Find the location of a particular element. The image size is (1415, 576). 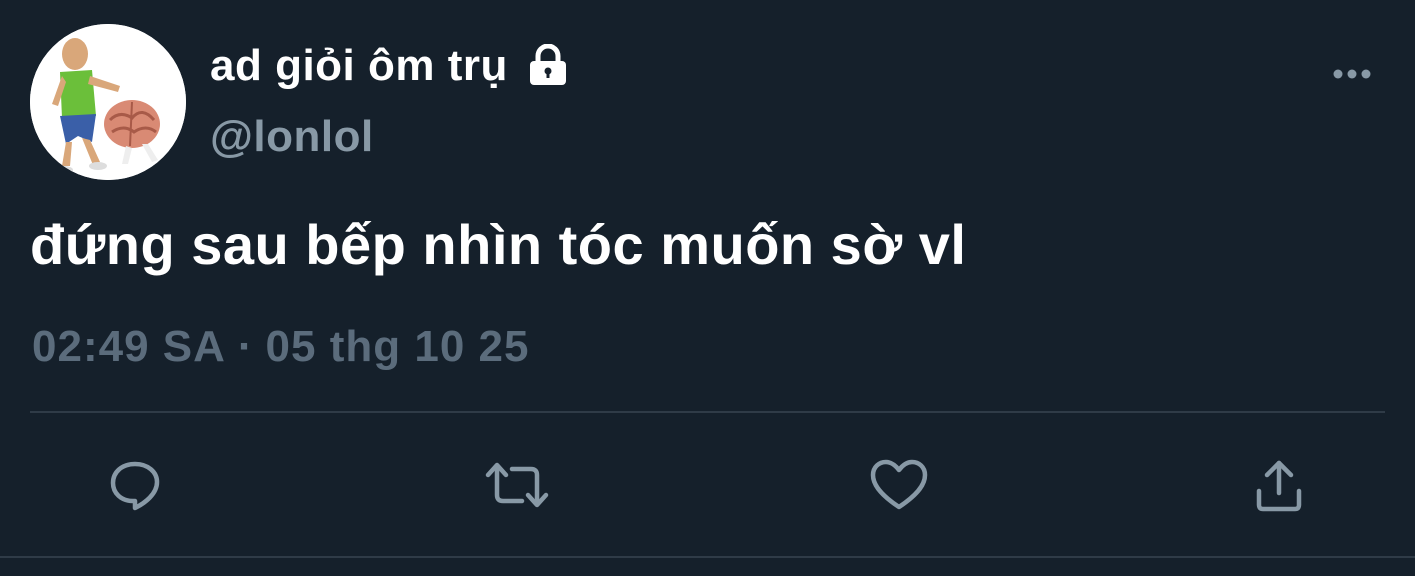

avatar-image is located at coordinates (108, 102).